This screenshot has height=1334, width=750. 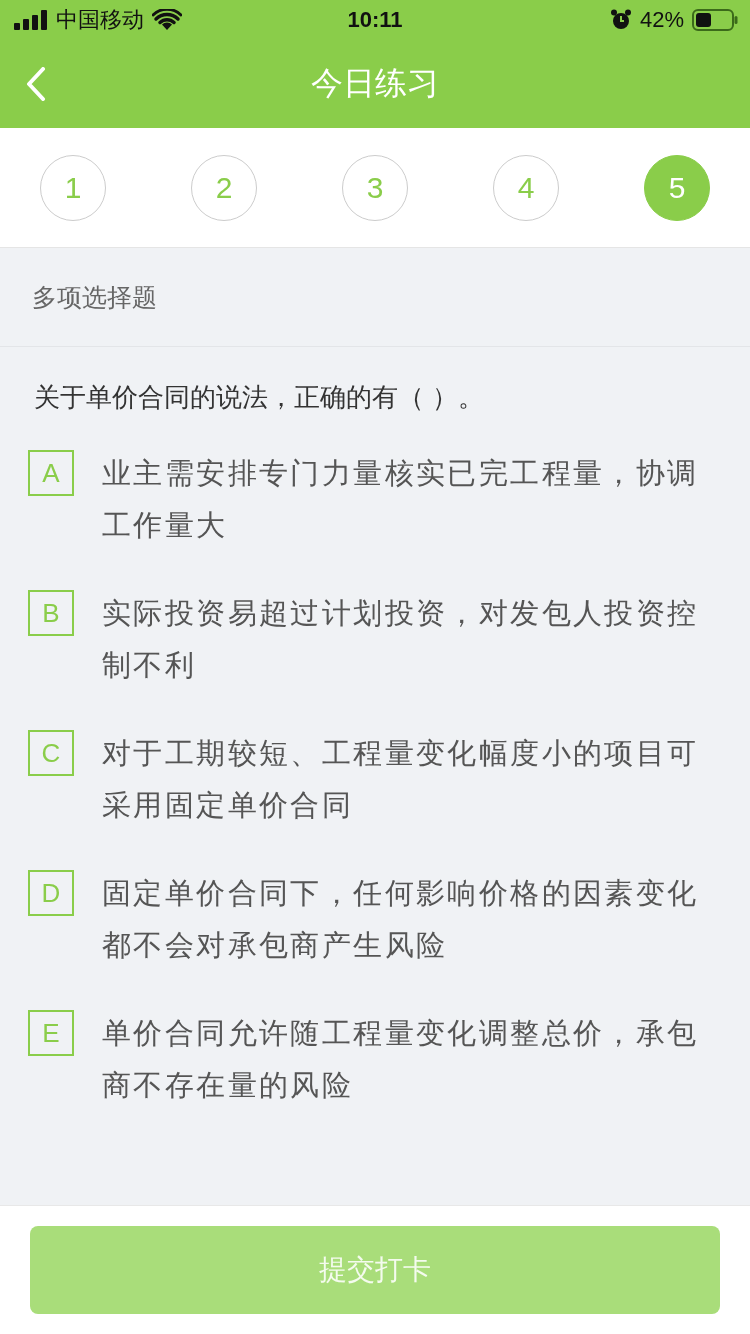 What do you see at coordinates (224, 187) in the screenshot?
I see `question-number-tab: 2` at bounding box center [224, 187].